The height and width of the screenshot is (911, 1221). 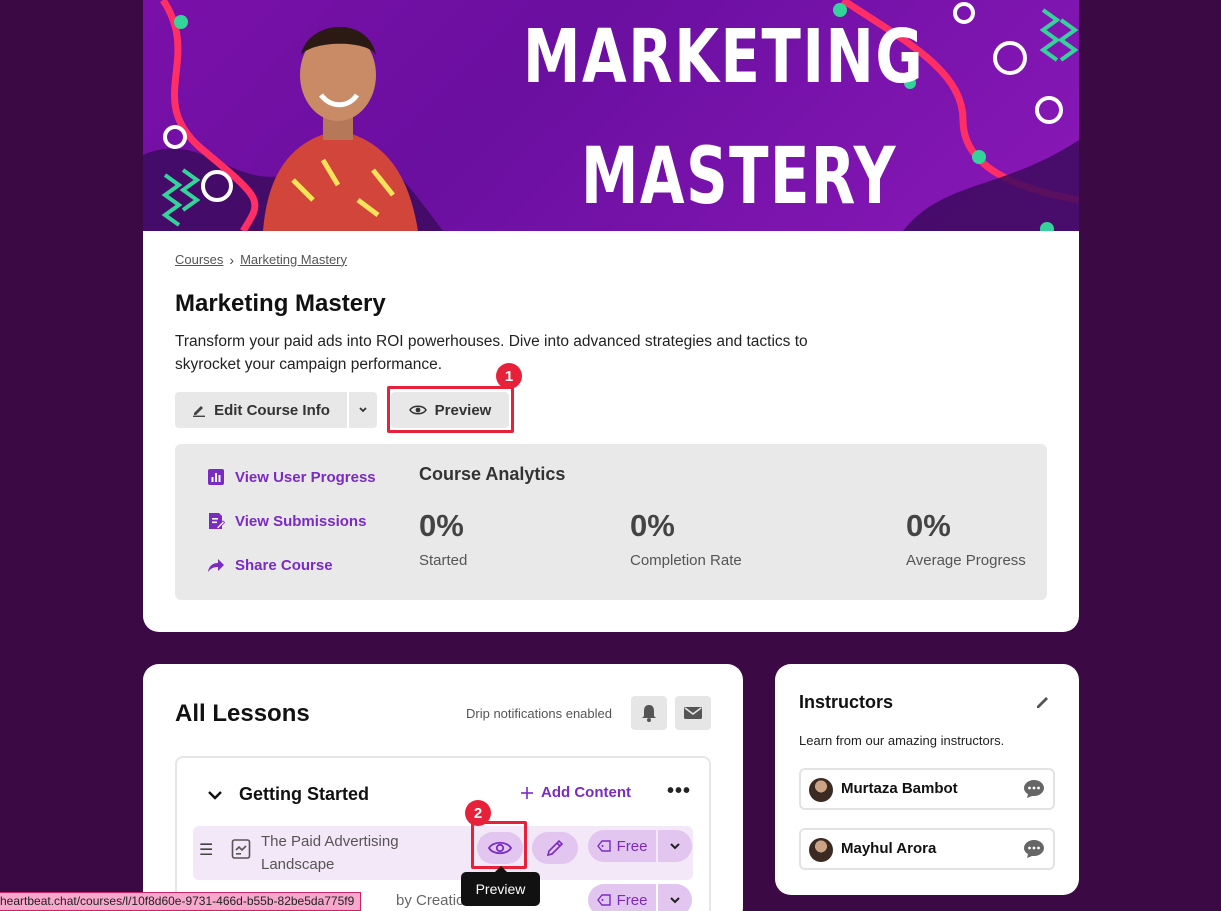 I want to click on drip-email-button, so click(x=693, y=713).